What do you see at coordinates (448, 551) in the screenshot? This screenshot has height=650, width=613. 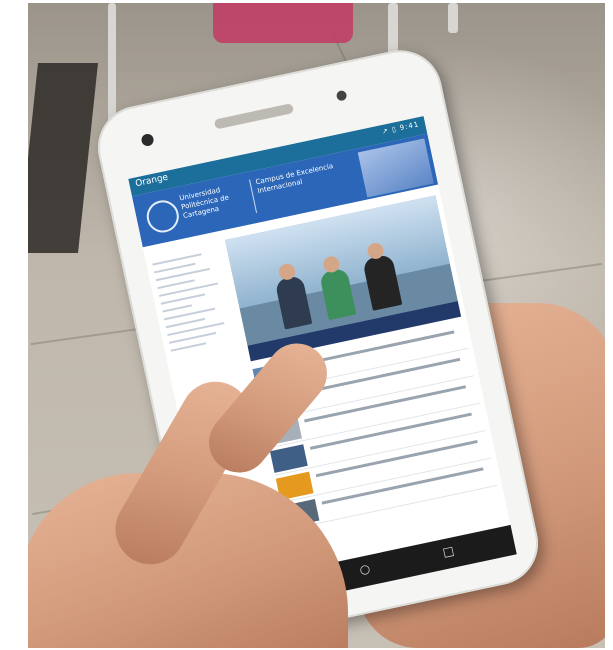 I see `recent-apps-icon: □` at bounding box center [448, 551].